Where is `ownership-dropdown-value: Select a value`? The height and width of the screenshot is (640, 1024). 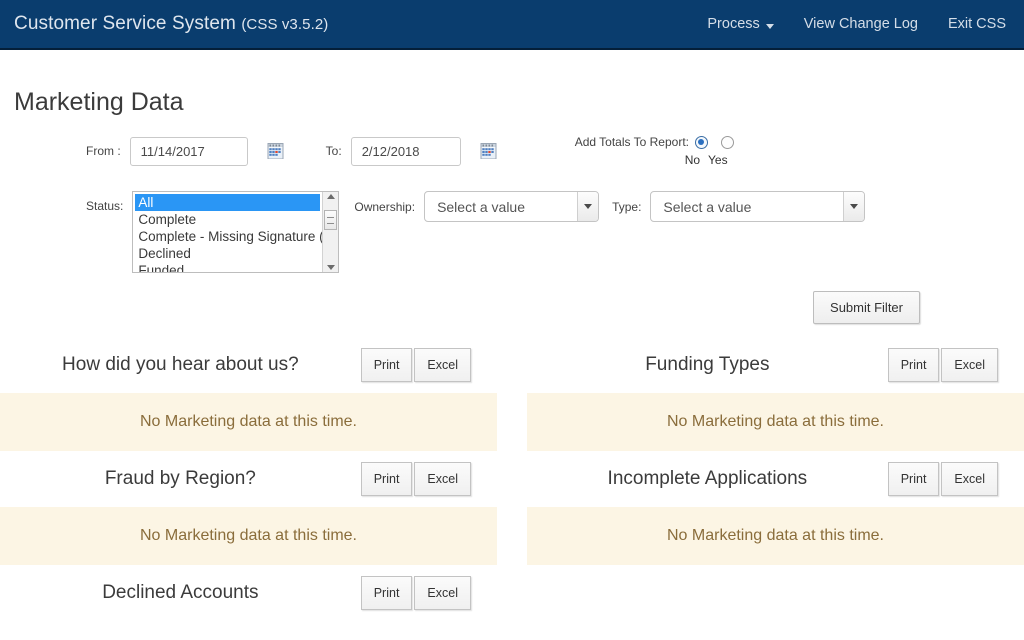 ownership-dropdown-value: Select a value is located at coordinates (481, 206).